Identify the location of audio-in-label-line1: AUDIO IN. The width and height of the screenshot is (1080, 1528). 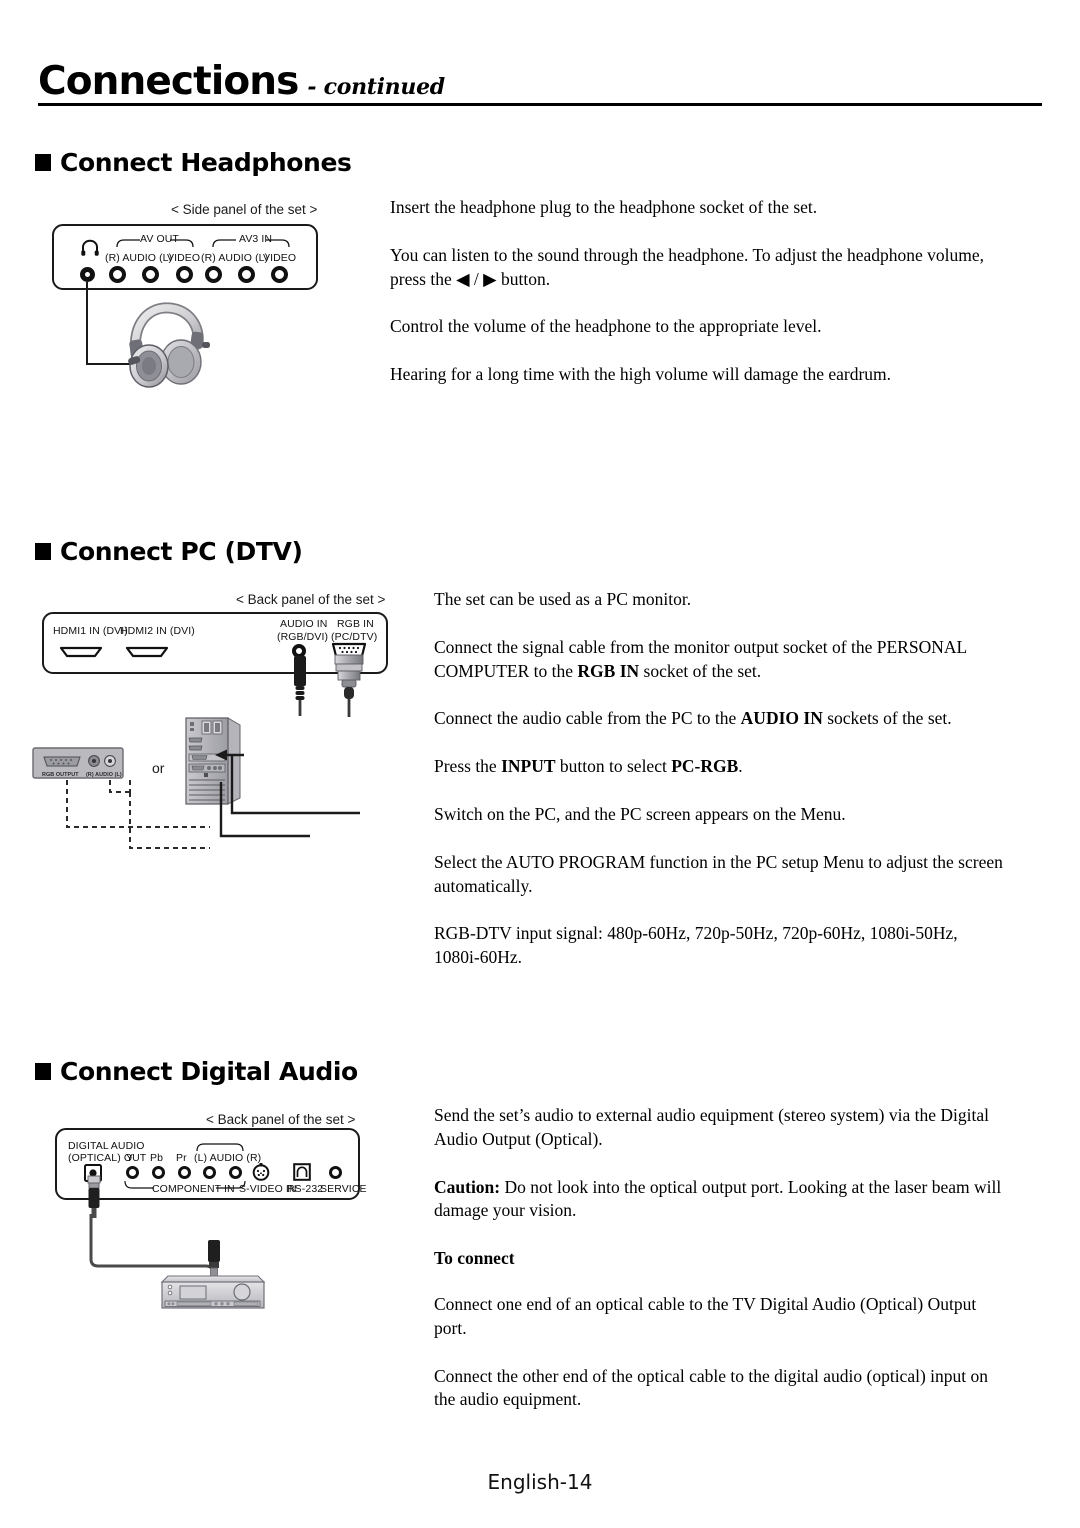
(304, 624).